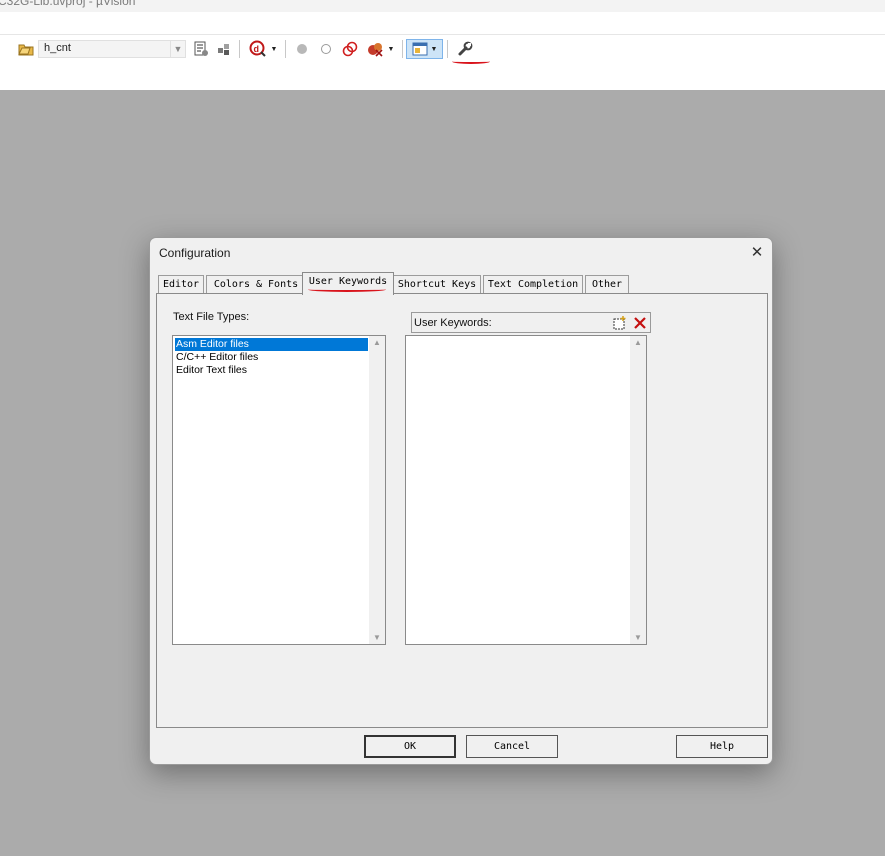 Image resolution: width=885 pixels, height=856 pixels. What do you see at coordinates (442, 23) in the screenshot?
I see `menu-bar` at bounding box center [442, 23].